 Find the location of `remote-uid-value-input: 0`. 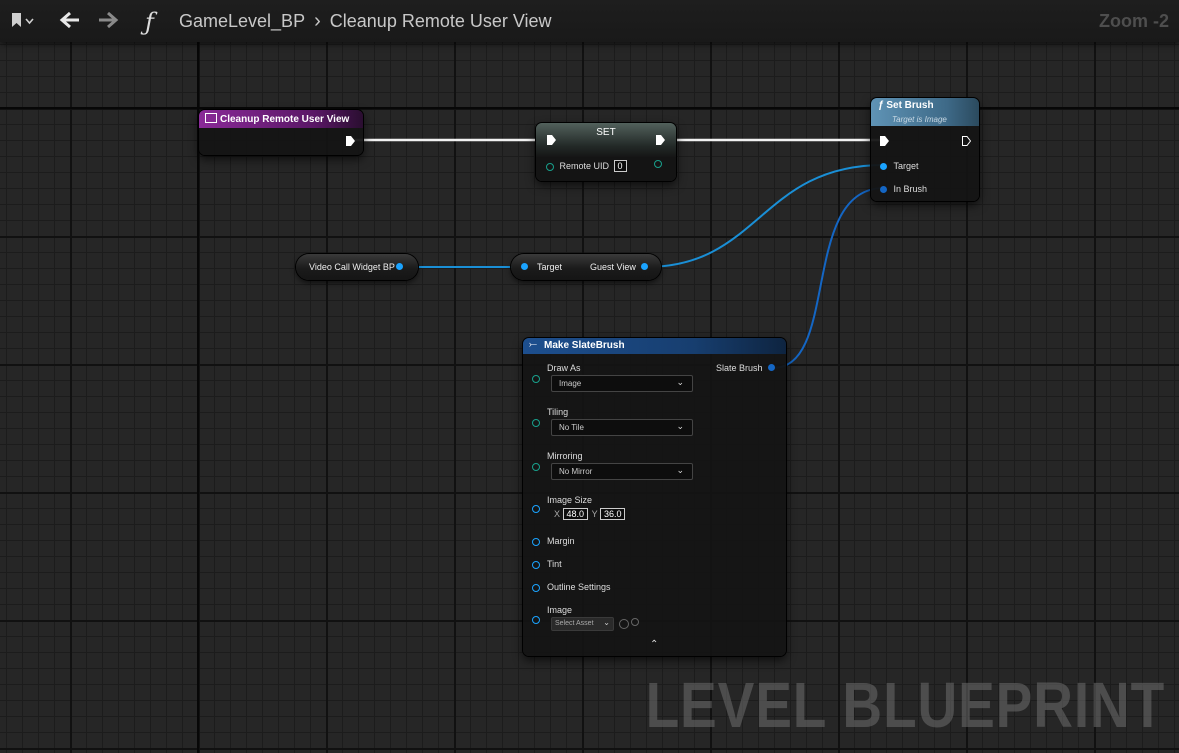

remote-uid-value-input: 0 is located at coordinates (620, 166).